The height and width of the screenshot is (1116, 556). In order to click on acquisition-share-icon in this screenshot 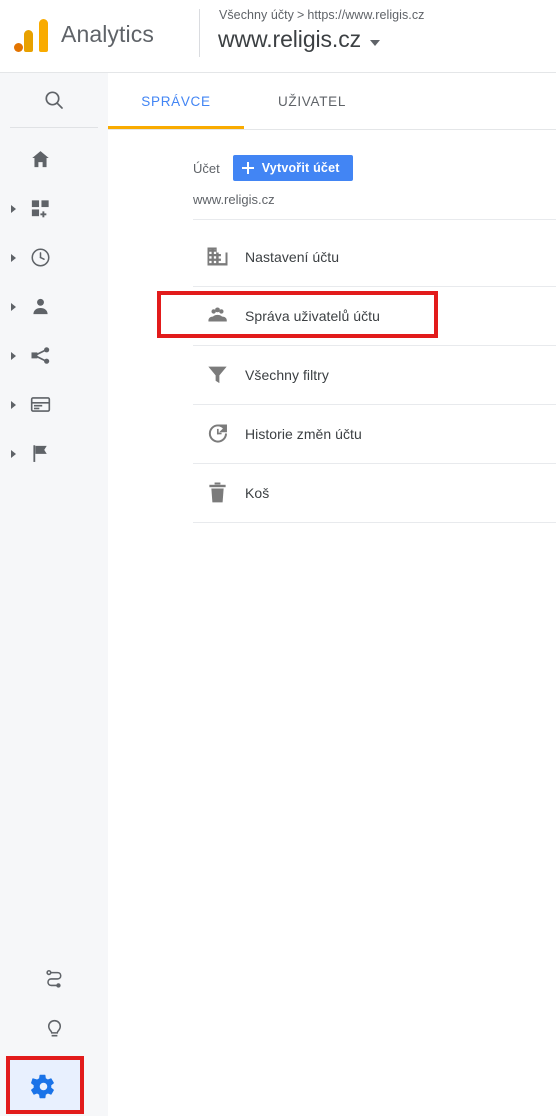, I will do `click(40, 356)`.